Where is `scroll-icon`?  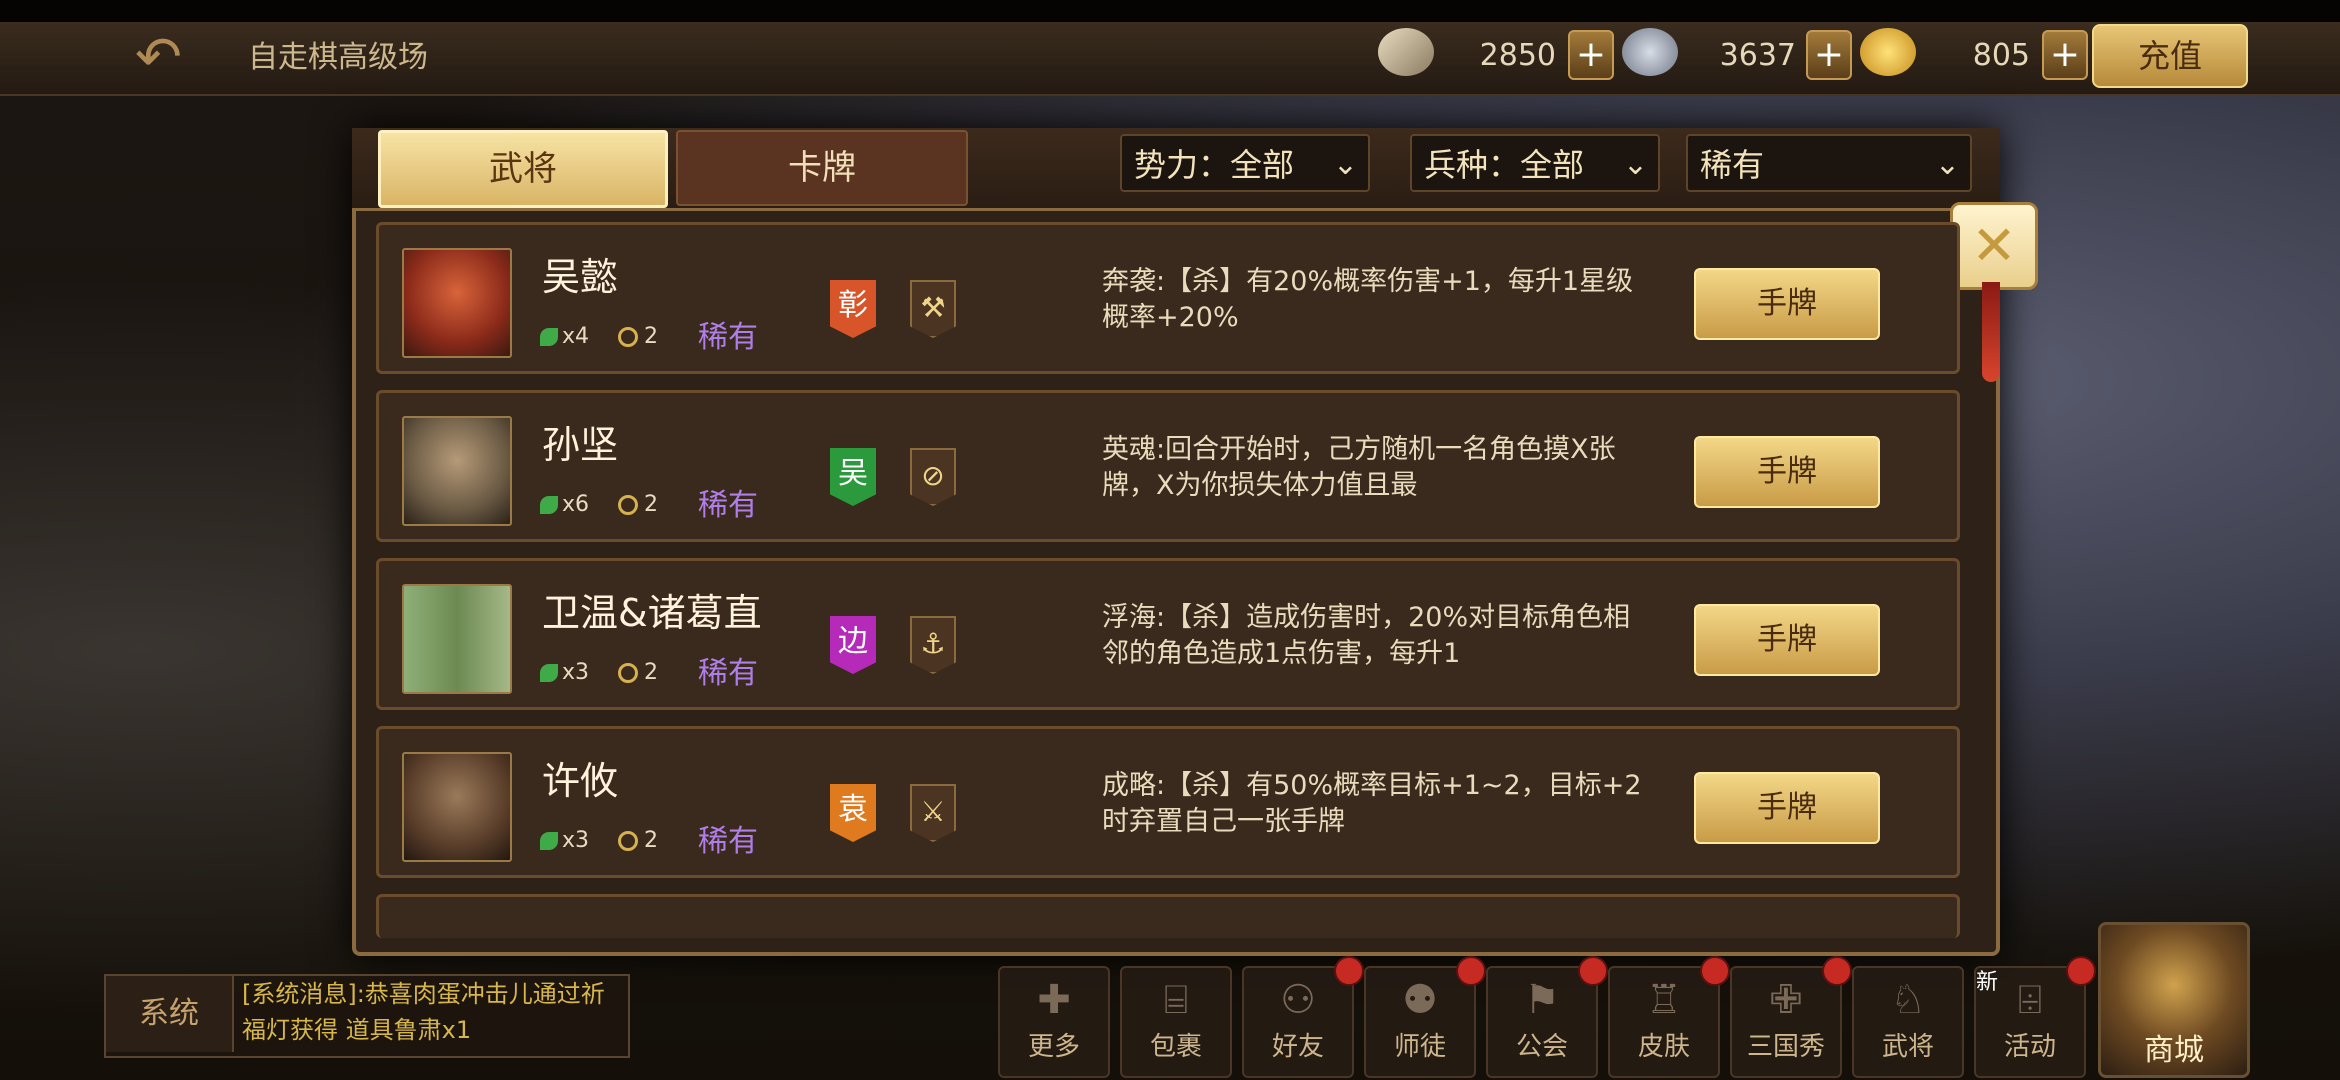
scroll-icon is located at coordinates (1406, 52).